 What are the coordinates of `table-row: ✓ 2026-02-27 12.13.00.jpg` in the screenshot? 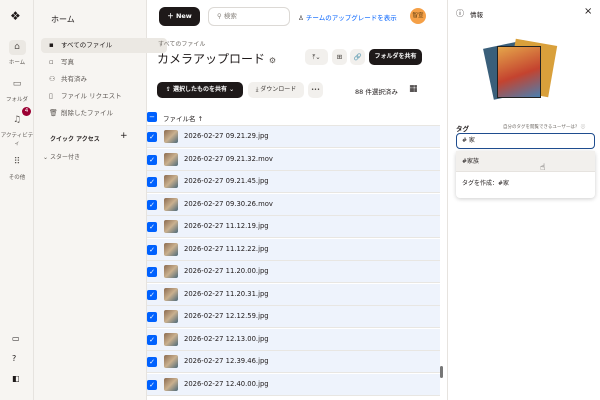 It's located at (293, 339).